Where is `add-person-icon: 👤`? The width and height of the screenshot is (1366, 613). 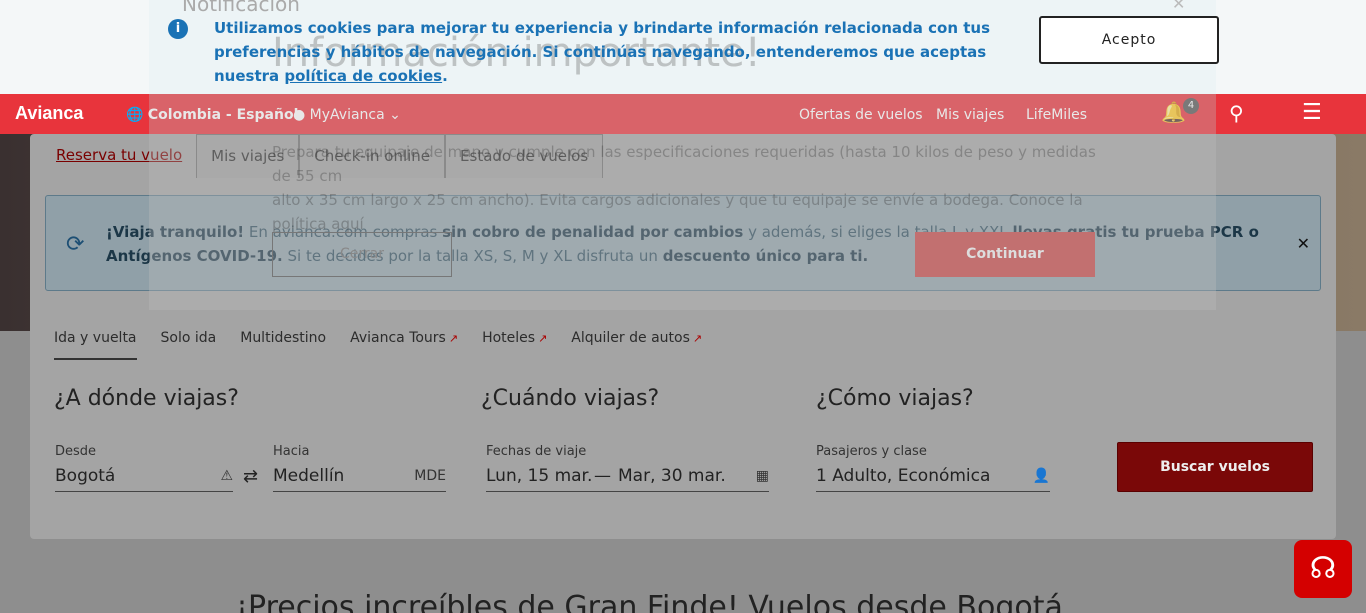 add-person-icon: 👤 is located at coordinates (1041, 476).